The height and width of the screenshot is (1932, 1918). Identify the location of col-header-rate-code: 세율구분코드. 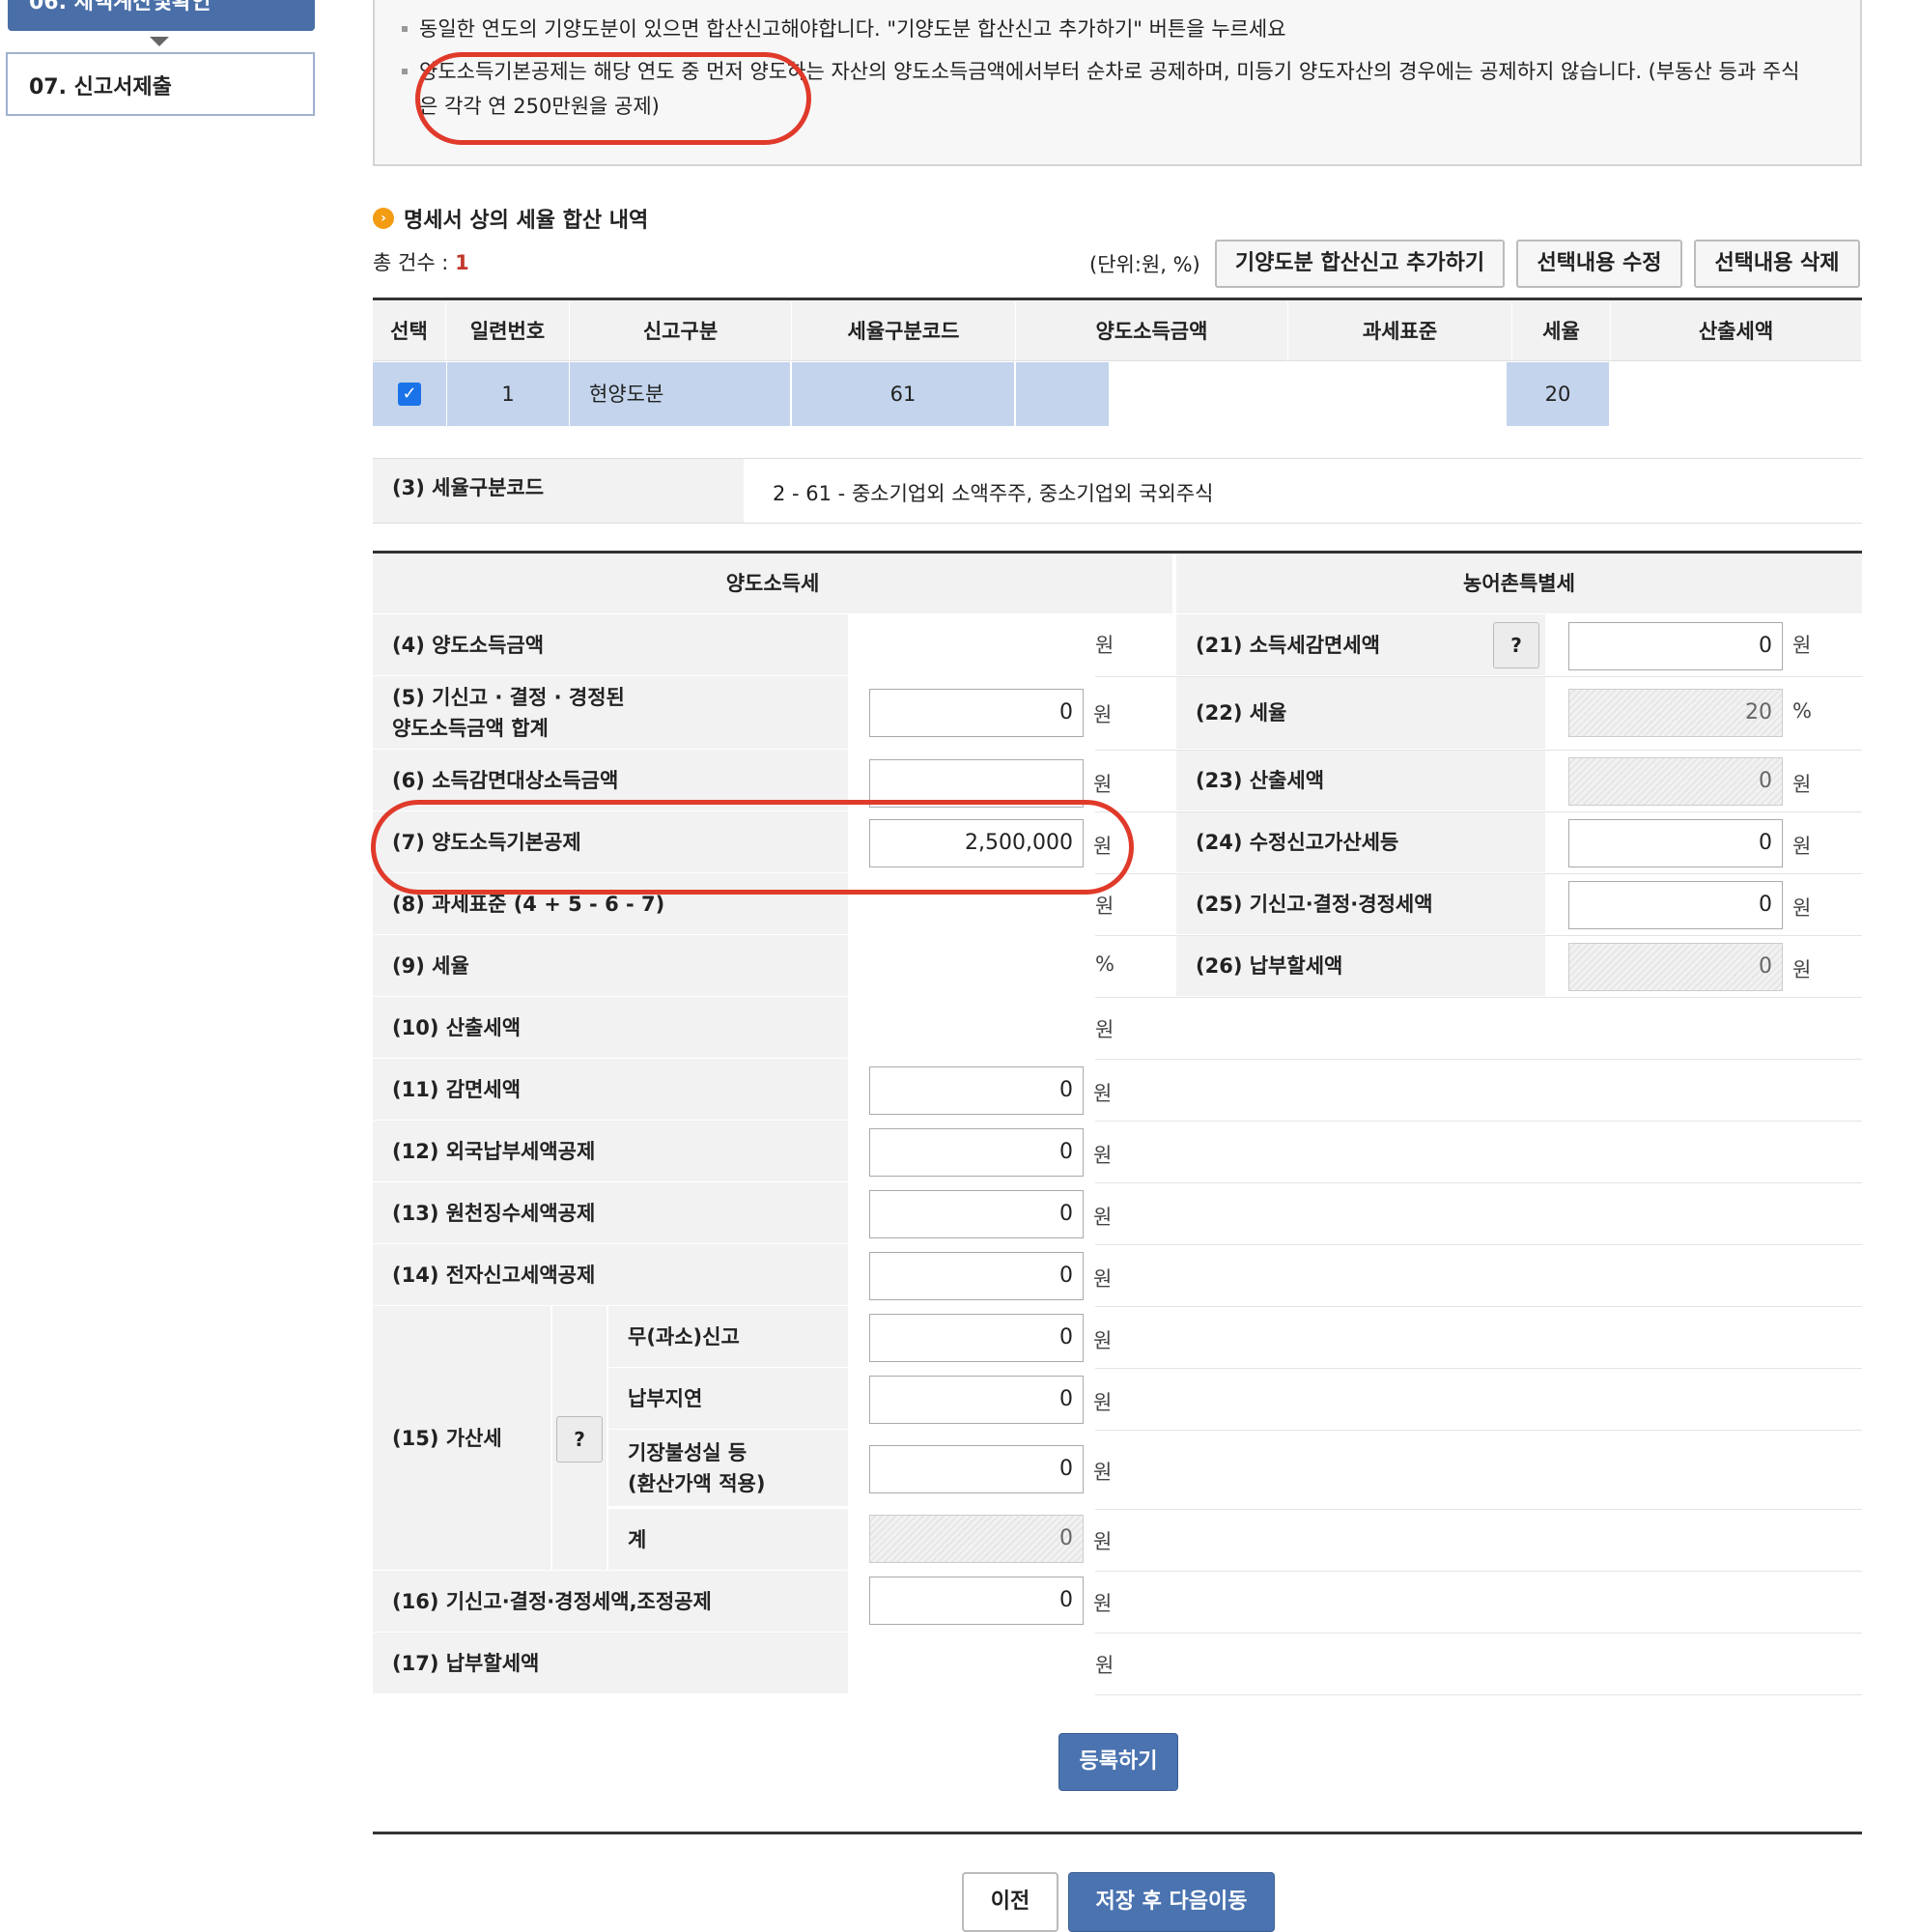
(904, 331).